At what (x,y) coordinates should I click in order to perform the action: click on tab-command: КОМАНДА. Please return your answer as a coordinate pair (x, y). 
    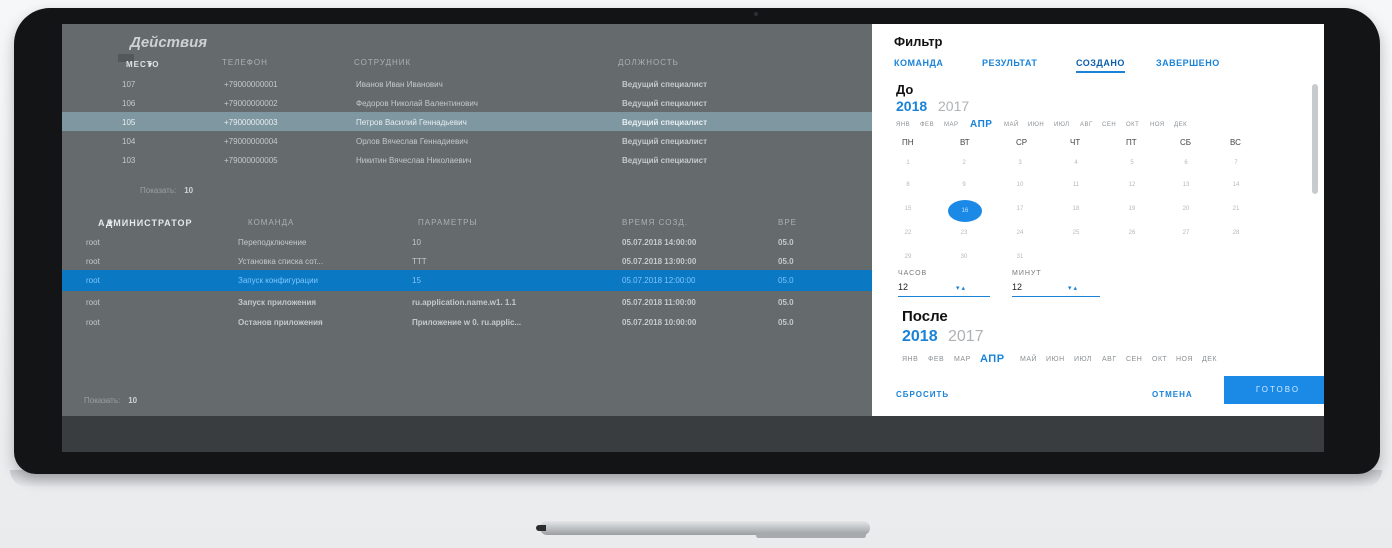
    Looking at the image, I should click on (918, 63).